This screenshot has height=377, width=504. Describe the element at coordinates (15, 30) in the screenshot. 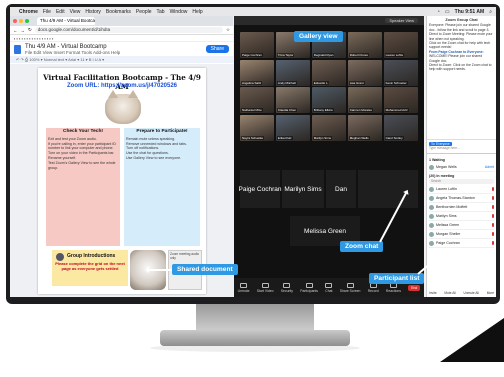

I see `back-icon: ←` at that location.